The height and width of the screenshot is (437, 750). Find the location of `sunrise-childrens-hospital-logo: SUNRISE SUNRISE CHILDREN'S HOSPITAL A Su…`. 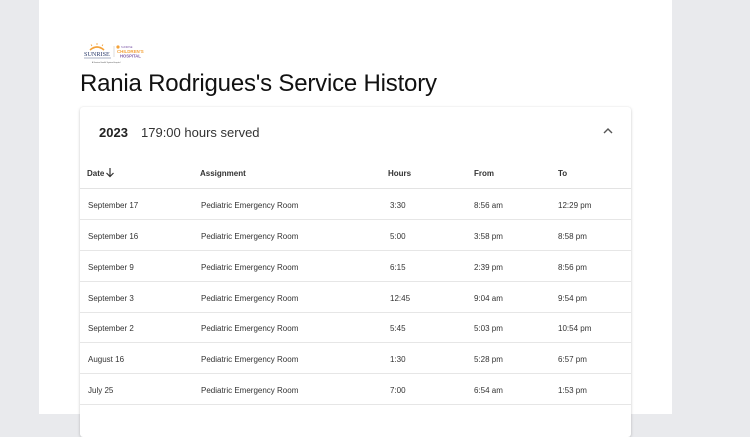

sunrise-childrens-hospital-logo: SUNRISE SUNRISE CHILDREN'S HOSPITAL A Su… is located at coordinates (114, 53).